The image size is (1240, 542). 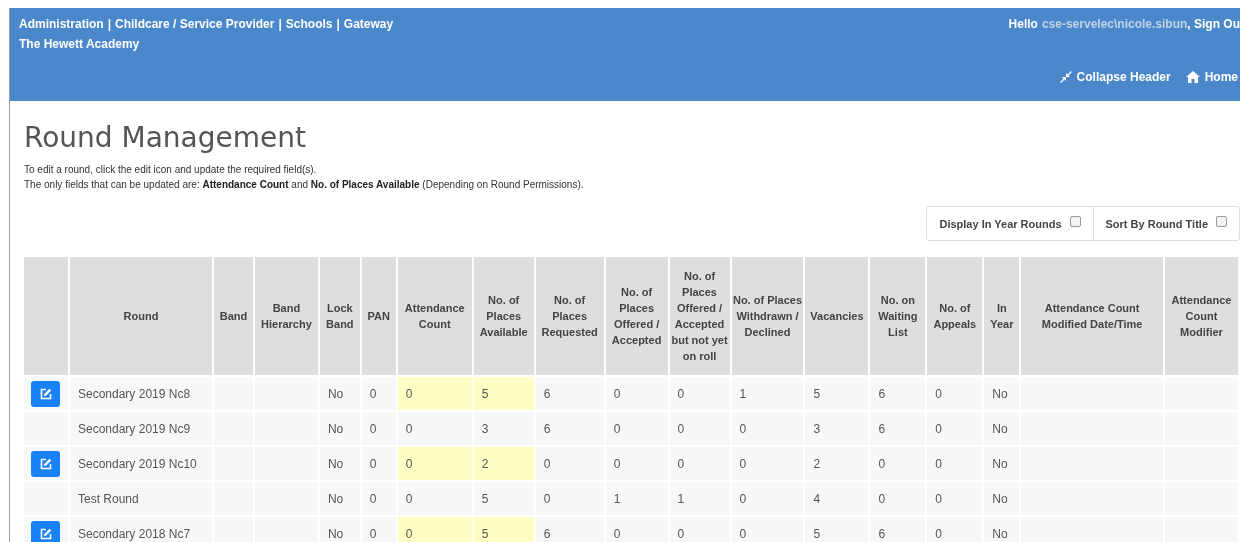 I want to click on column-header: Lock Band, so click(x=339, y=316).